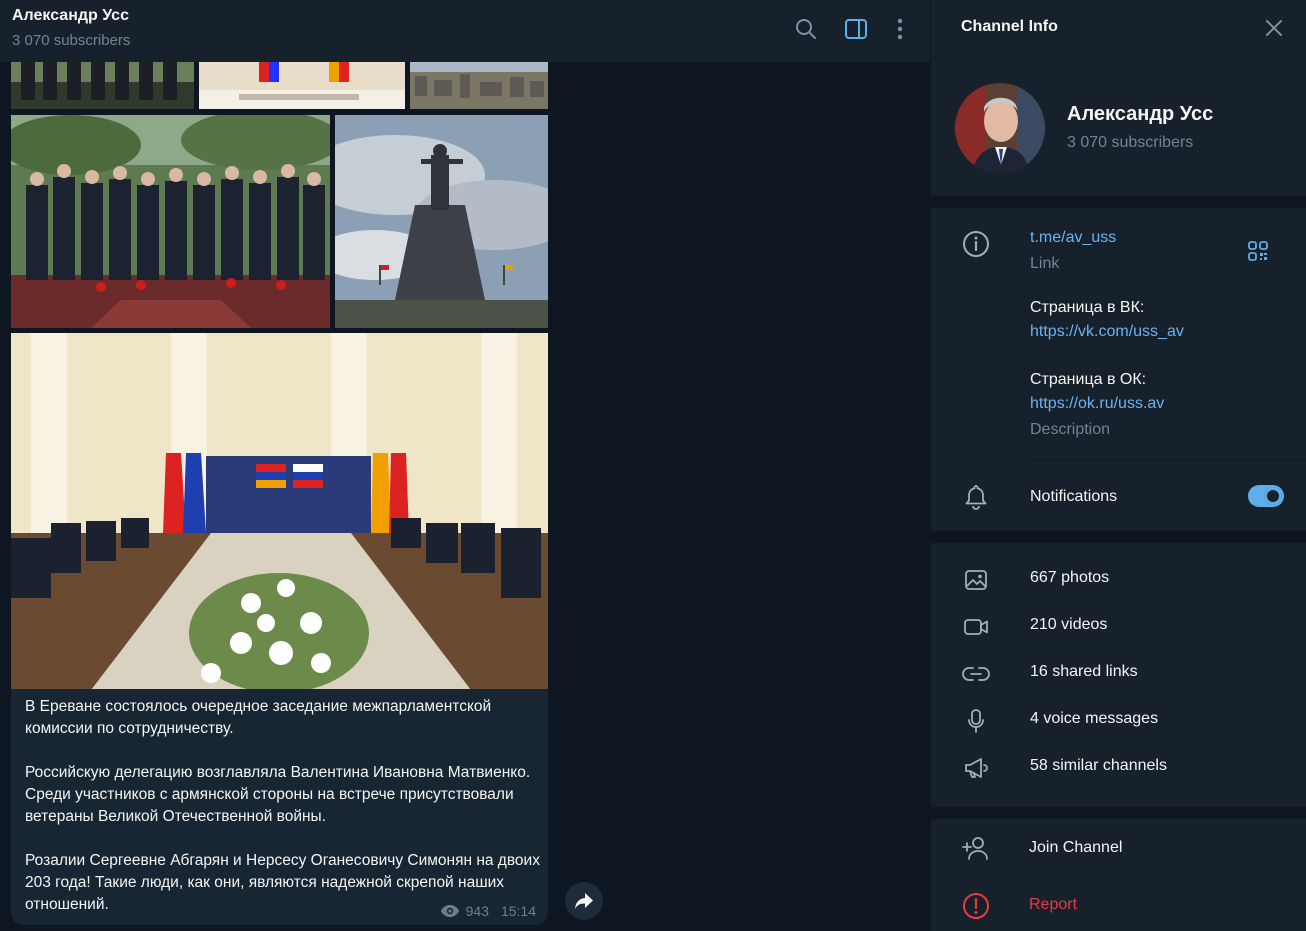 The height and width of the screenshot is (931, 1306). What do you see at coordinates (1000, 128) in the screenshot?
I see `avatar` at bounding box center [1000, 128].